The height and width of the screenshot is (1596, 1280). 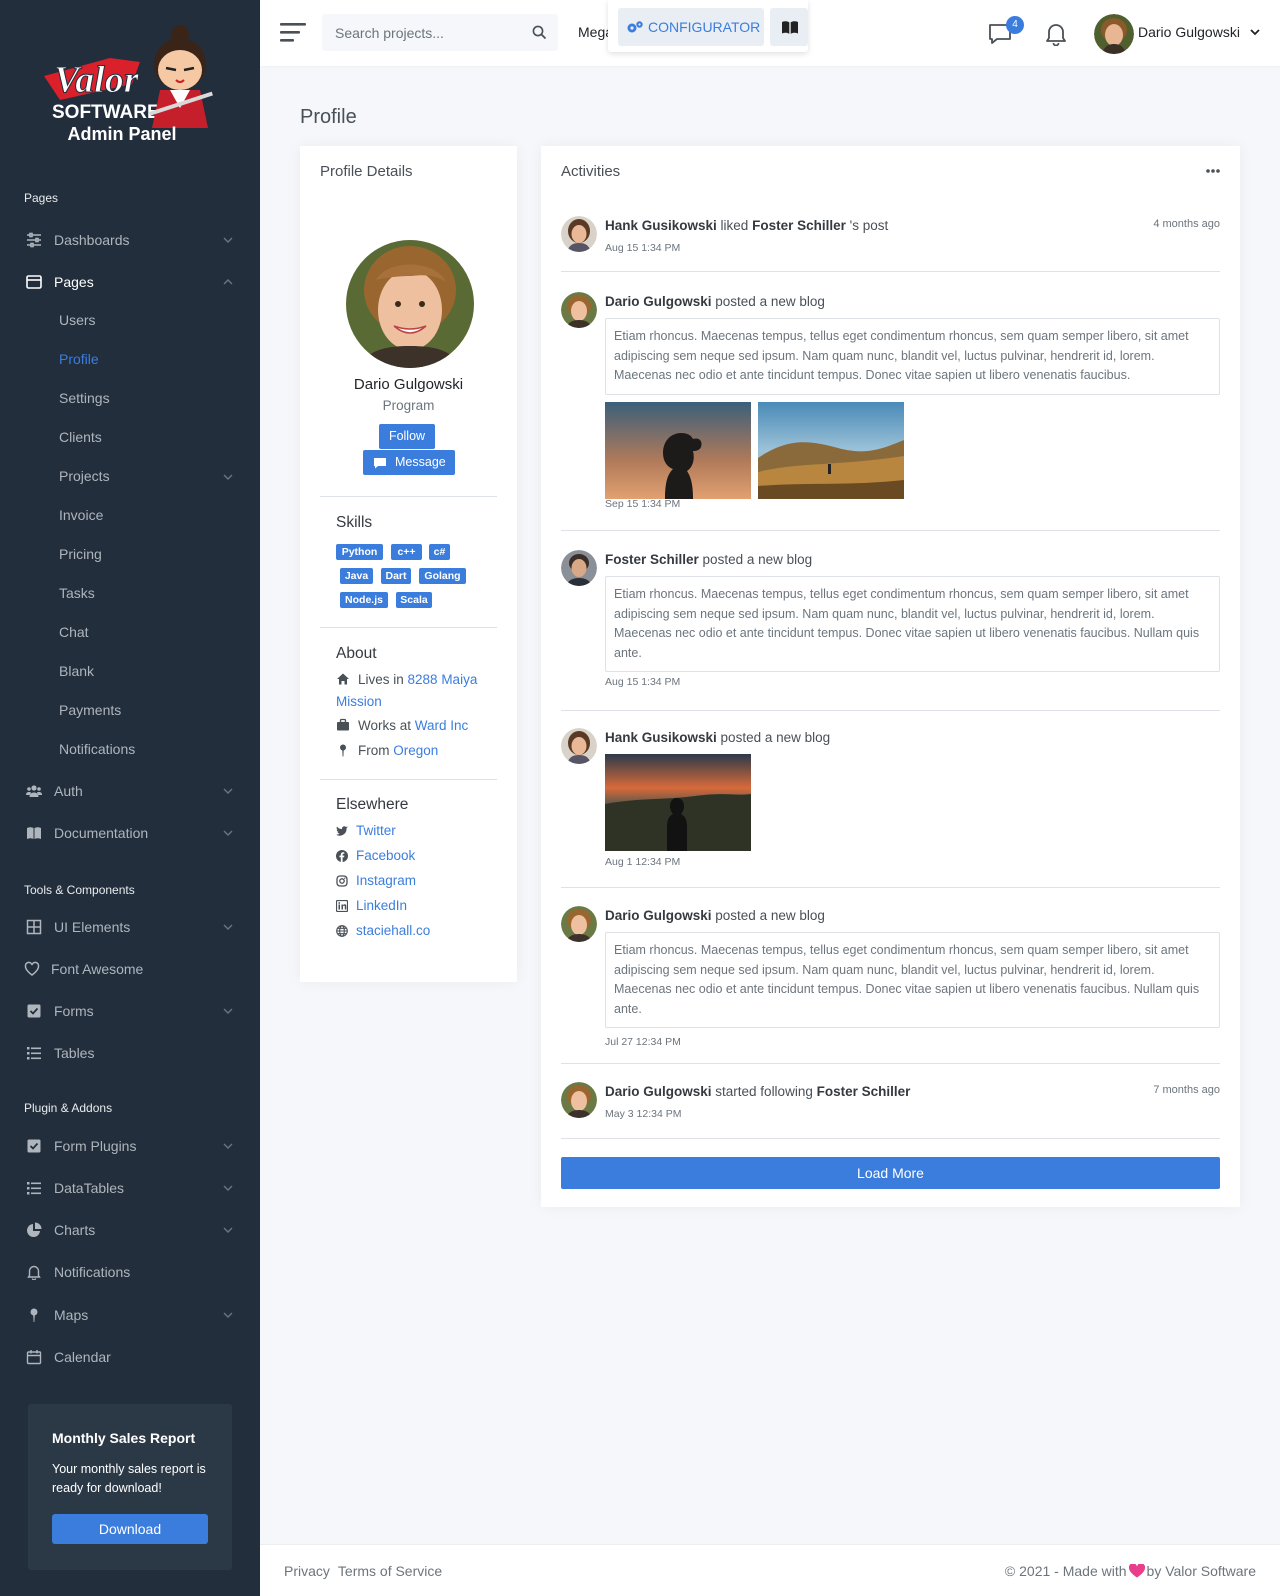 What do you see at coordinates (307, 1571) in the screenshot?
I see `privacy-link: Privacy` at bounding box center [307, 1571].